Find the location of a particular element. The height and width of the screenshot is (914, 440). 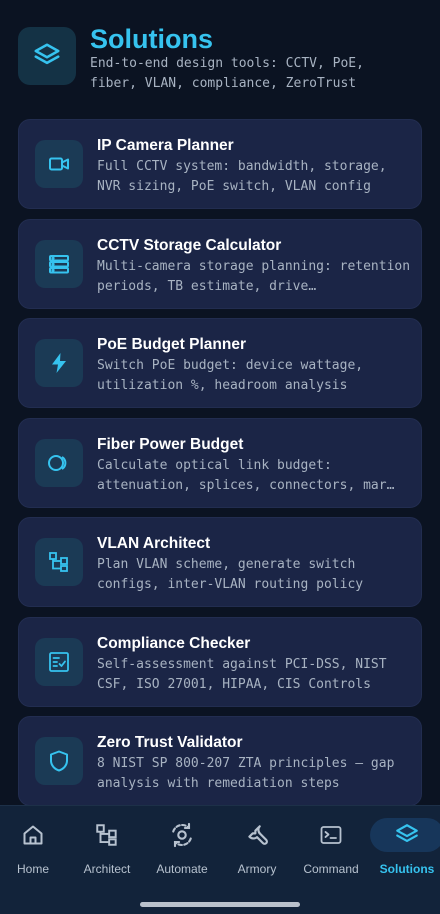

lightning-icon is located at coordinates (59, 363).